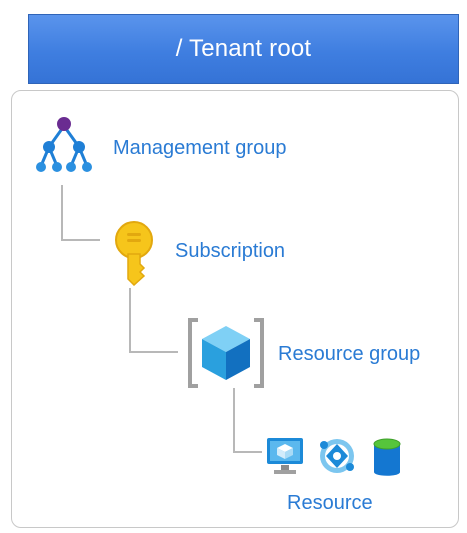  I want to click on resource-label: Resource, so click(330, 503).